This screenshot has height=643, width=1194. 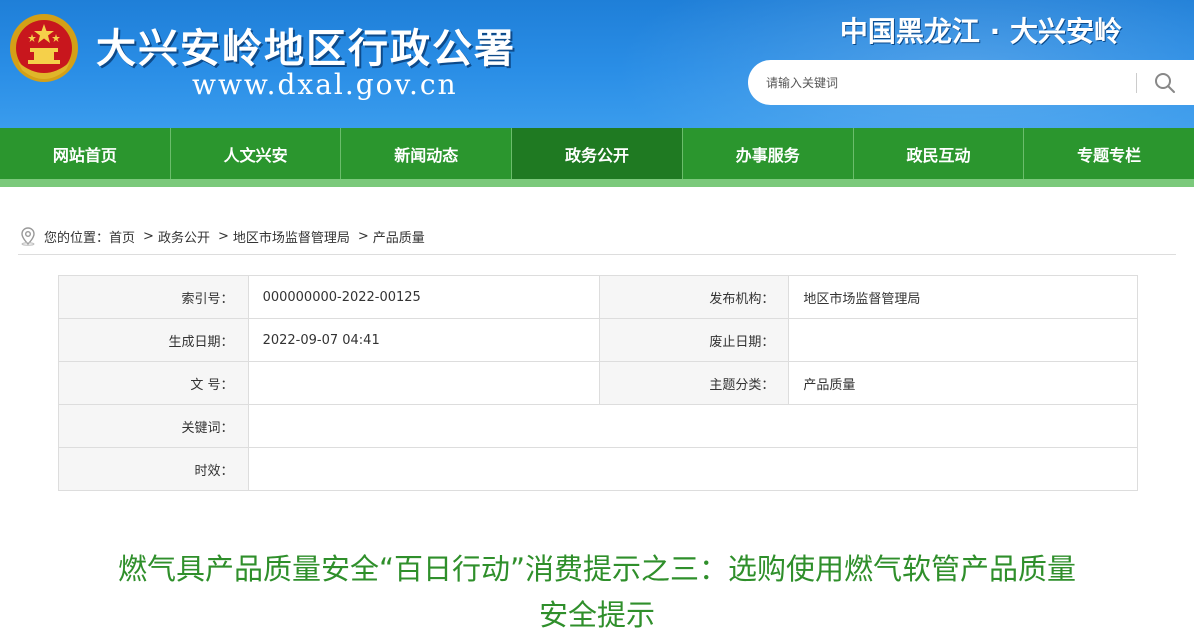 I want to click on topic-label: 主题分类：, so click(x=694, y=383).